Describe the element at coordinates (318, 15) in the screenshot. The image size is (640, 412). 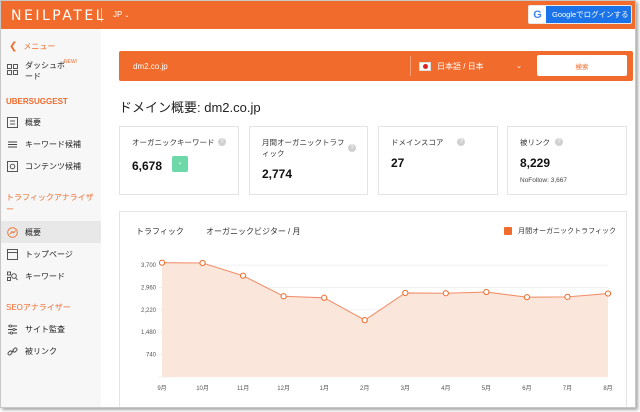
I see `top-bar: NEILPATEL JP ⌄ G Googleでログインする` at that location.